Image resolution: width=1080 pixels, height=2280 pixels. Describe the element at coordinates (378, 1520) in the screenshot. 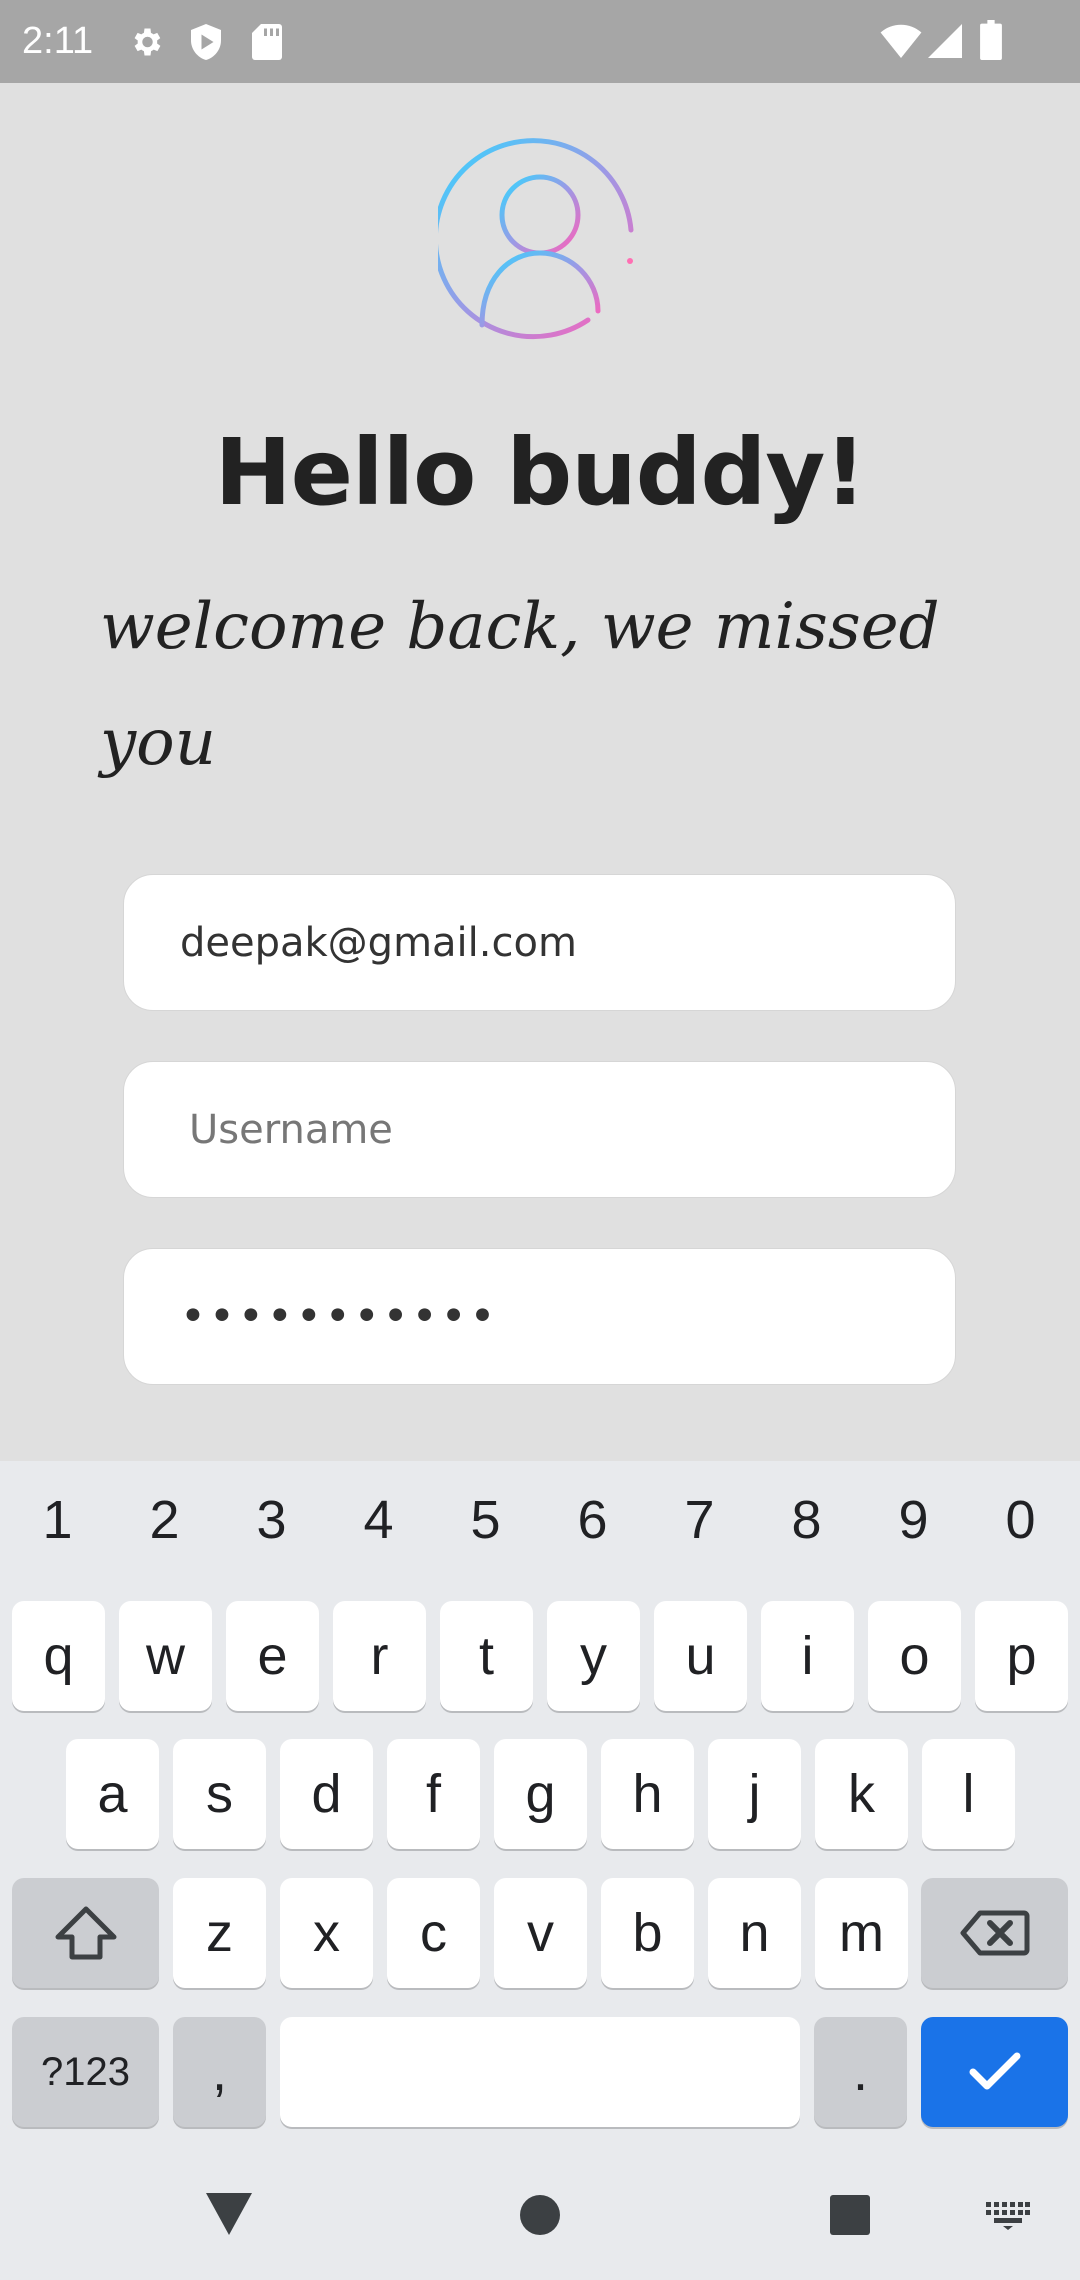

I see `key-4: 4` at that location.